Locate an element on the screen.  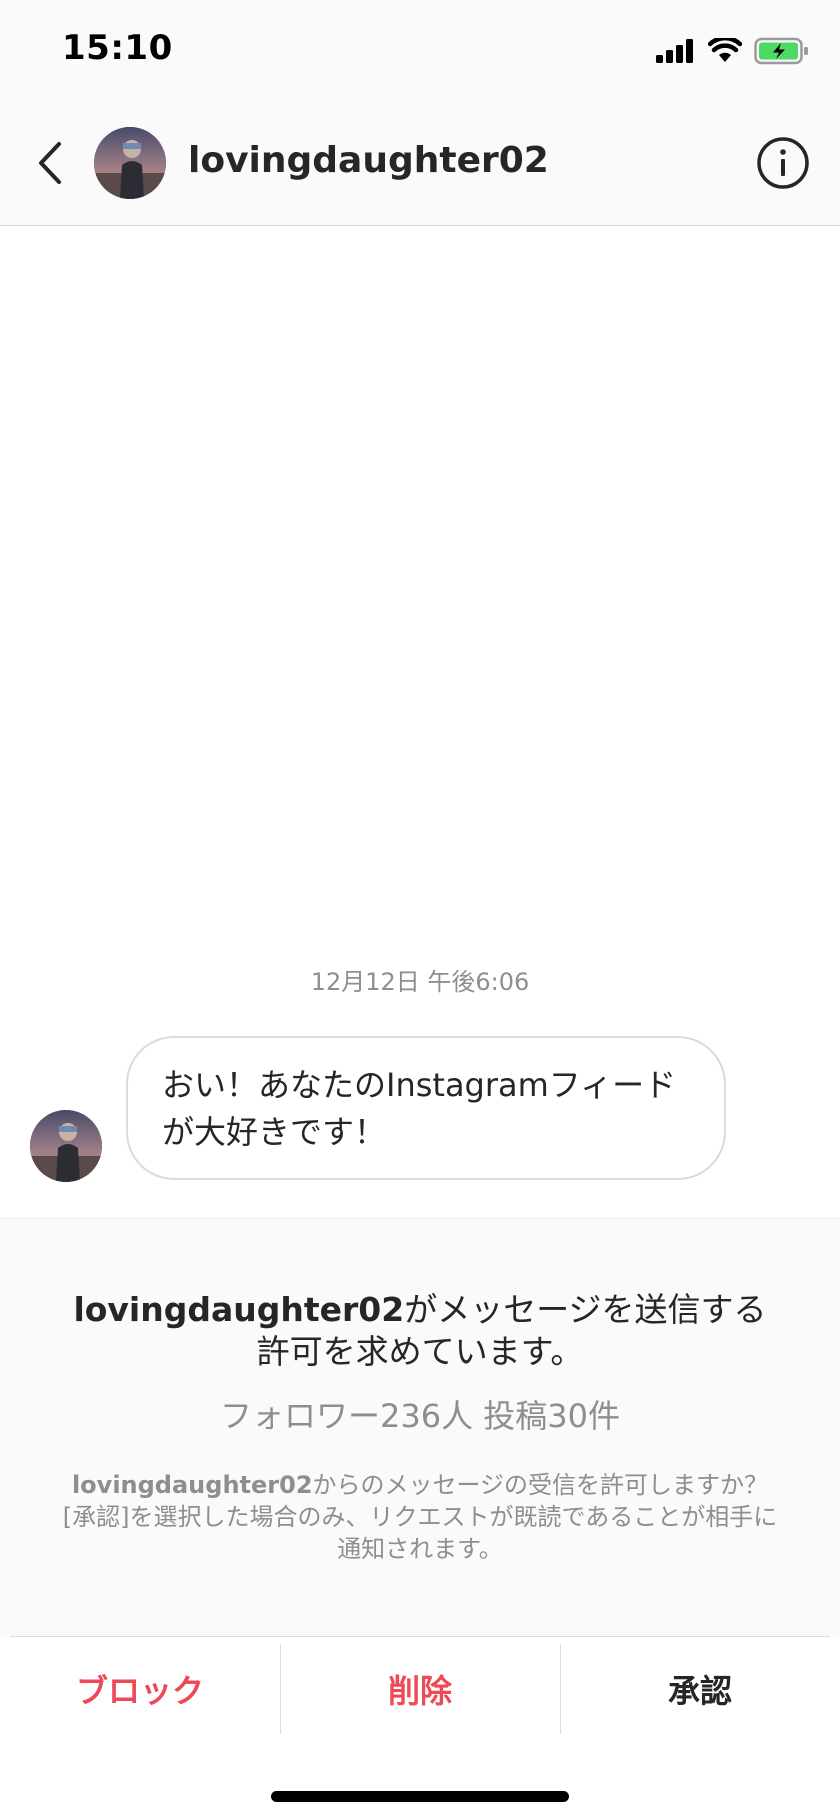
divider is located at coordinates (420, 1636).